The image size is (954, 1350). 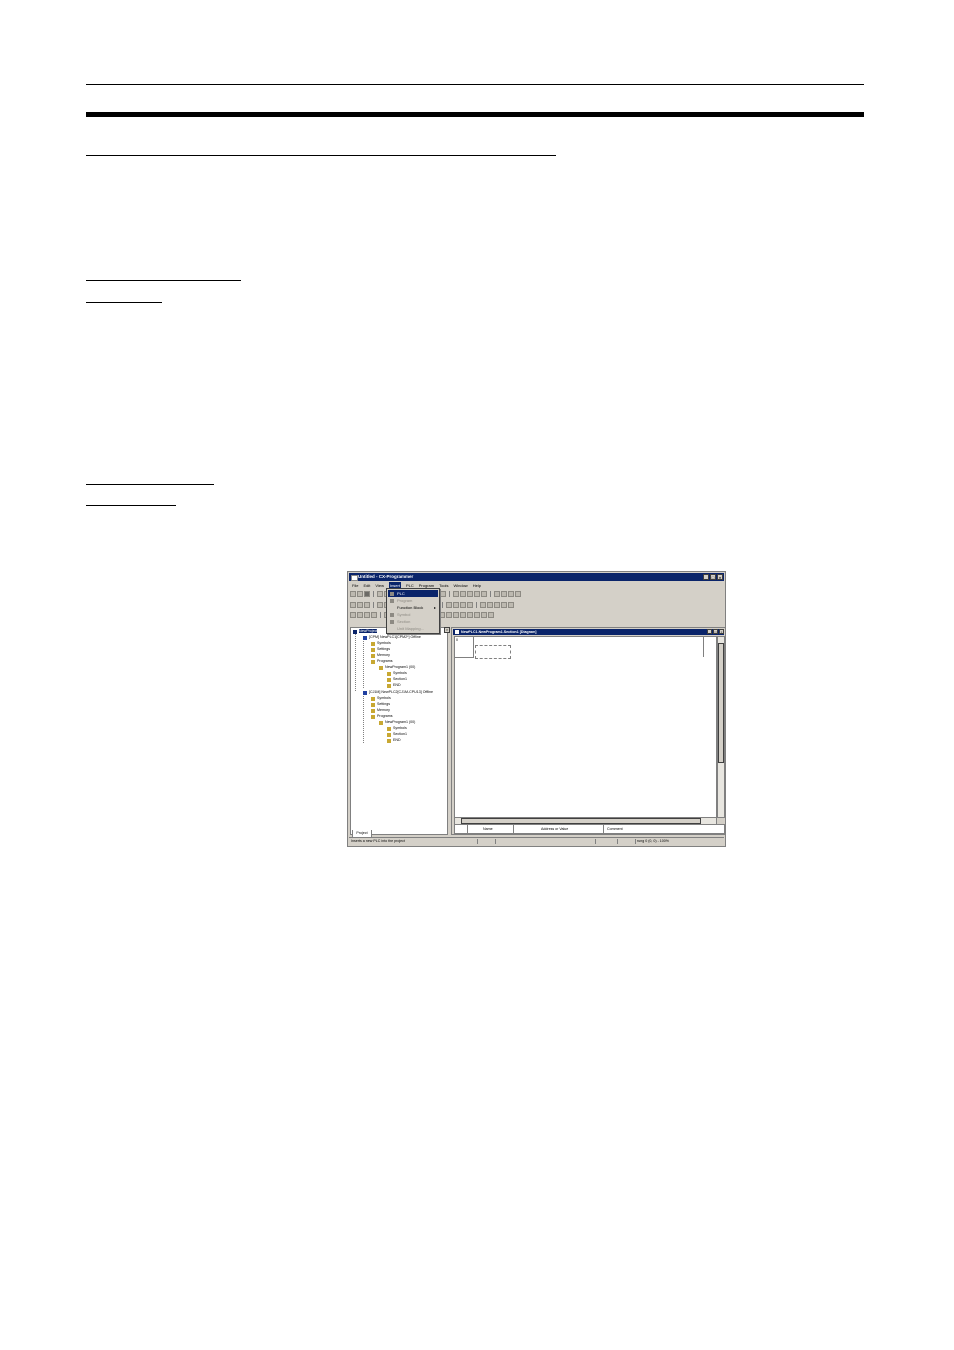 I want to click on print-icon, so click(x=380, y=593).